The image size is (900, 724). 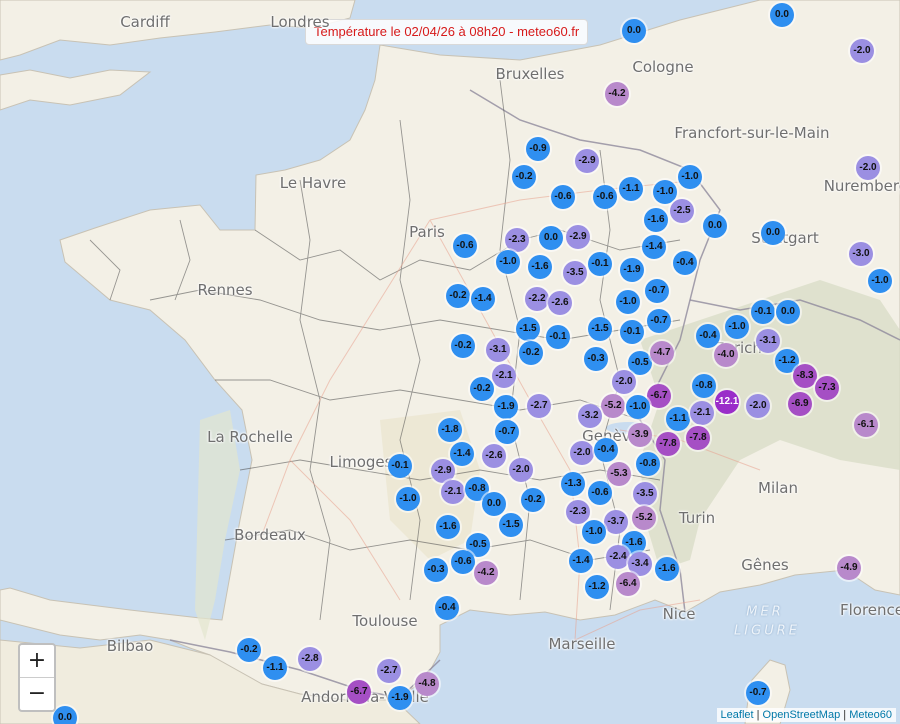 What do you see at coordinates (619, 474) in the screenshot?
I see `temperature-marker: -5.3` at bounding box center [619, 474].